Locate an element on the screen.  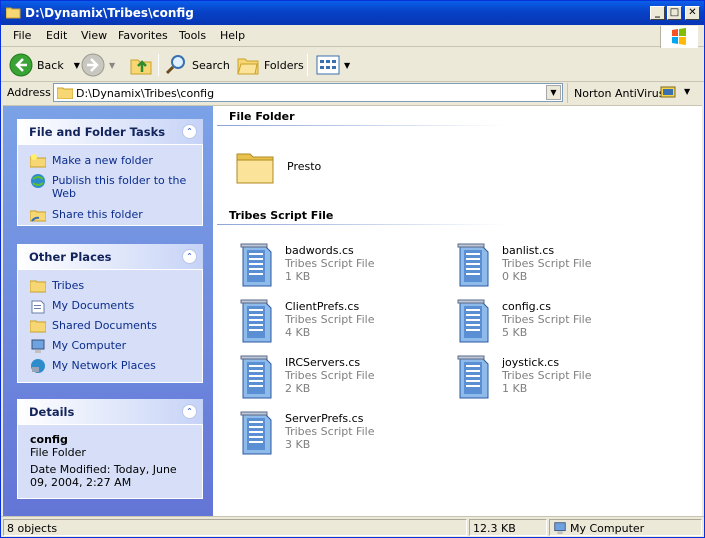
place-tribes: Tribes is located at coordinates (115, 286).